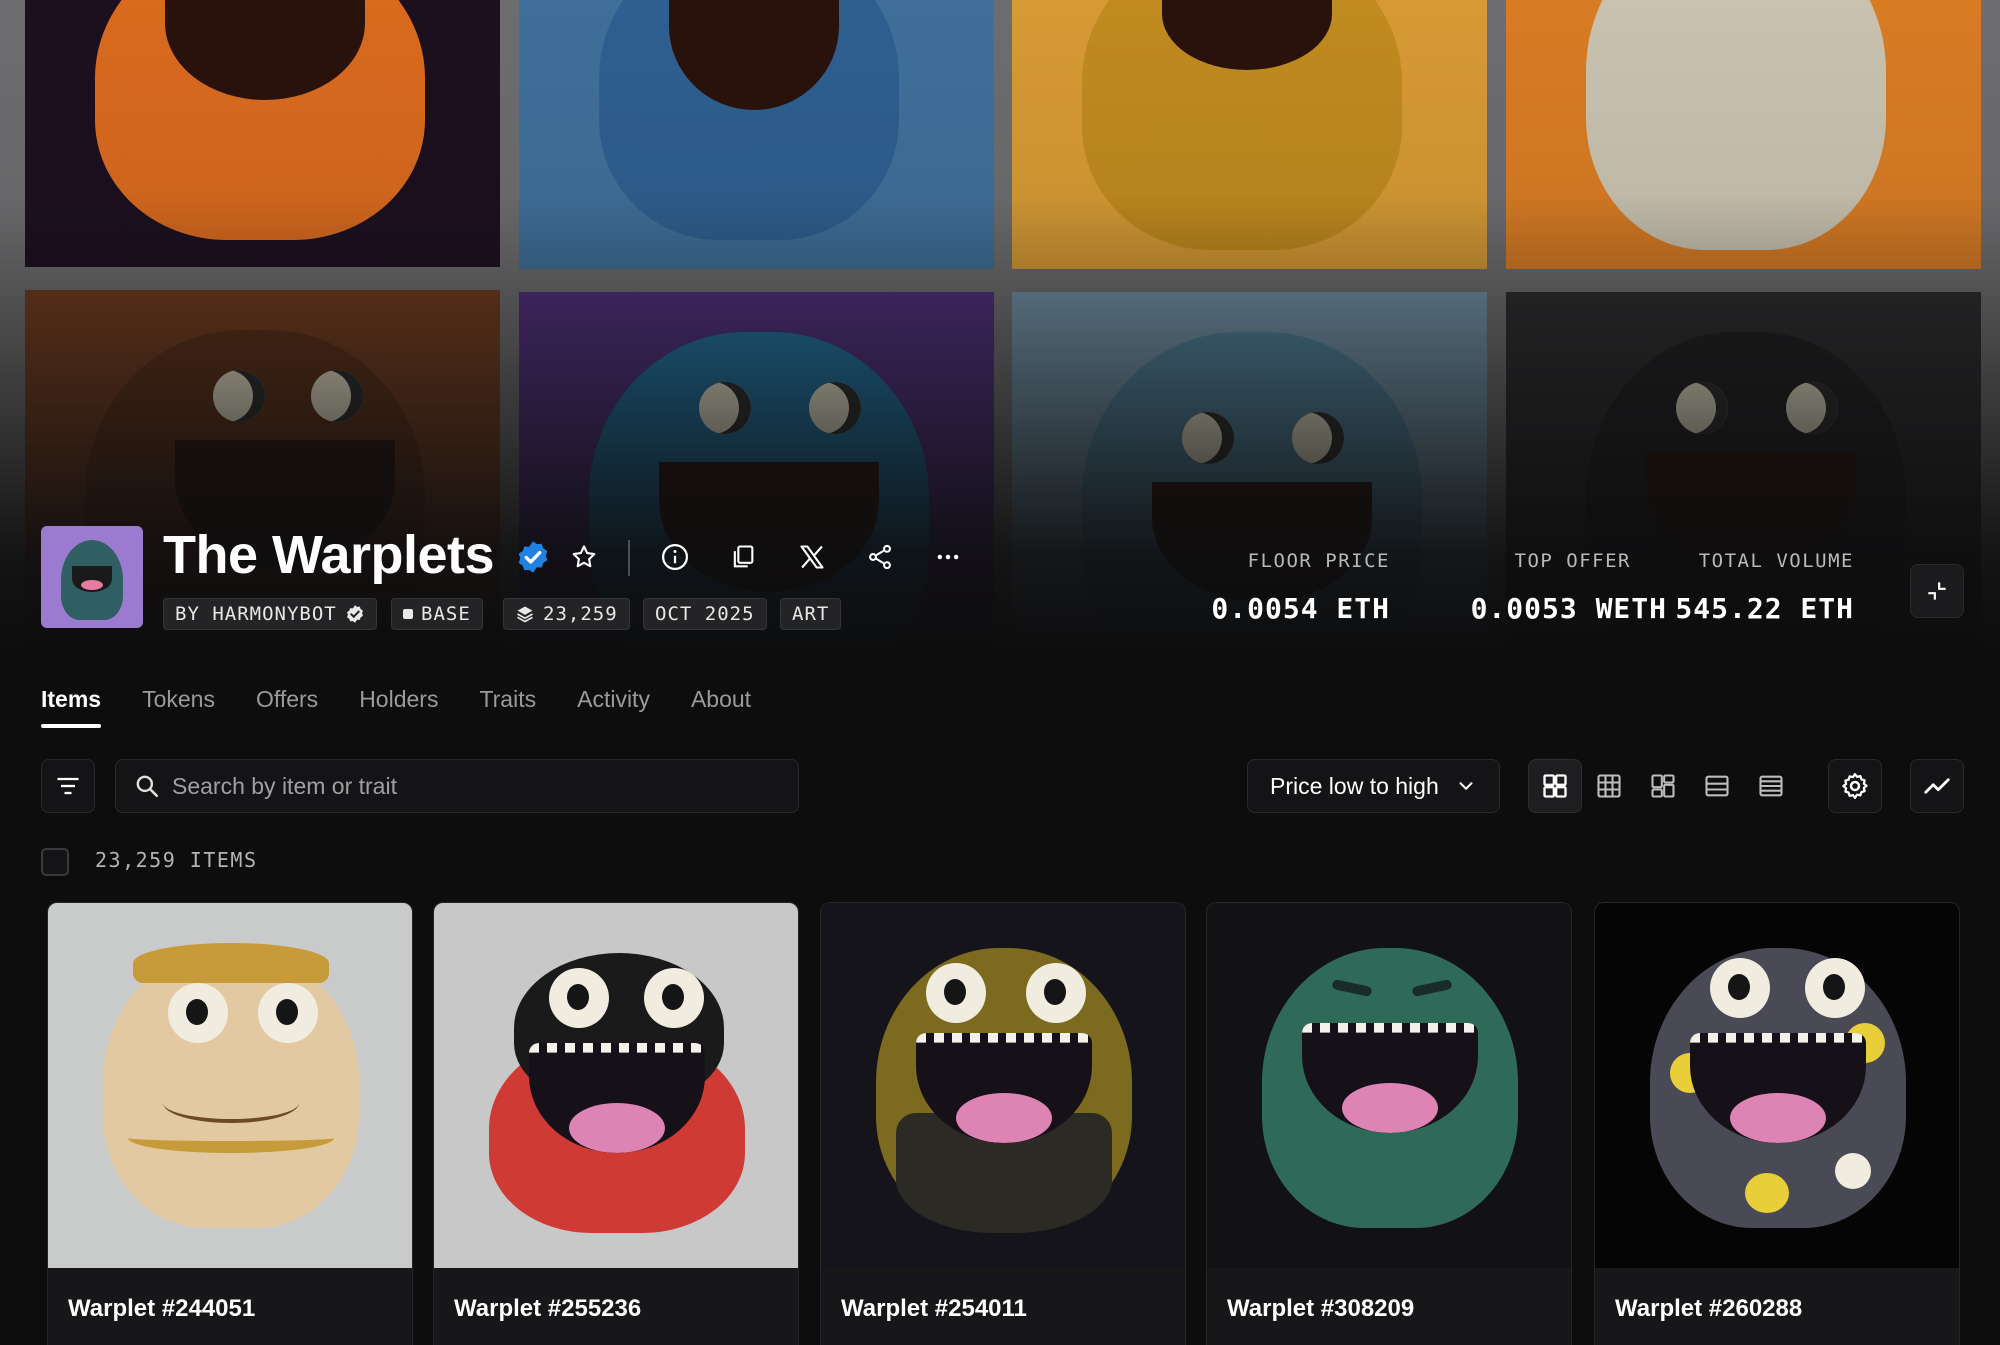  I want to click on mosaic-icon, so click(1663, 786).